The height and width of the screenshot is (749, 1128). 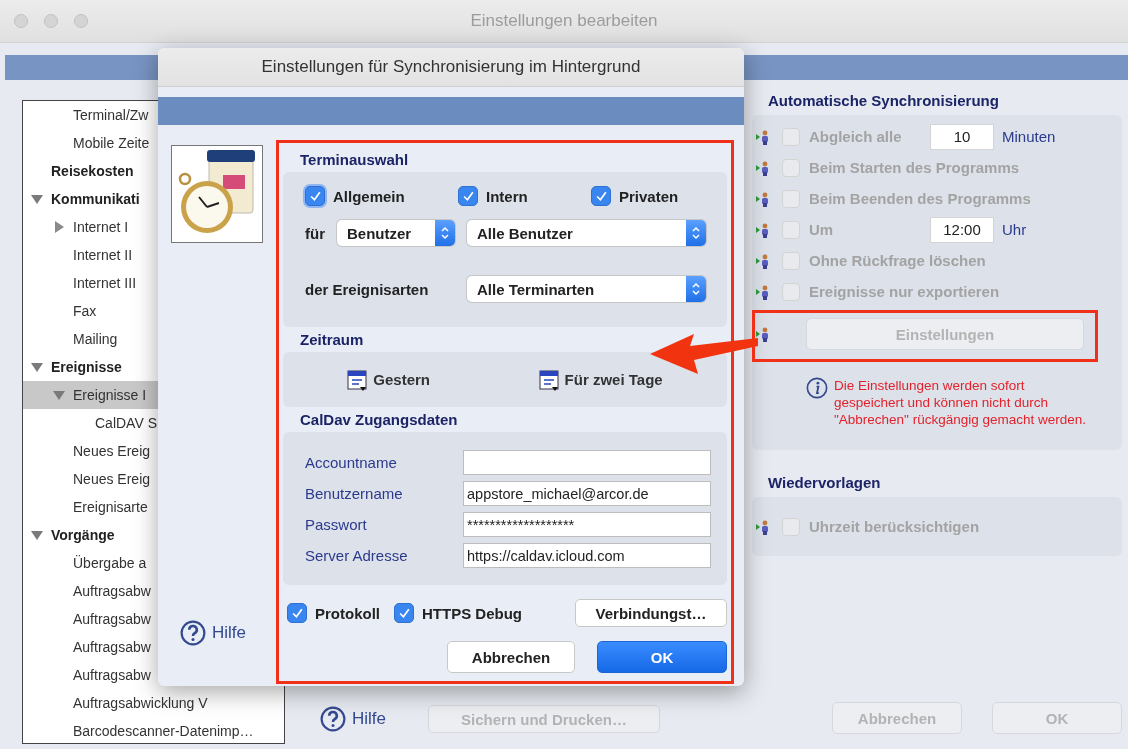 What do you see at coordinates (367, 289) in the screenshot?
I see `field-label: der Ereignisarten` at bounding box center [367, 289].